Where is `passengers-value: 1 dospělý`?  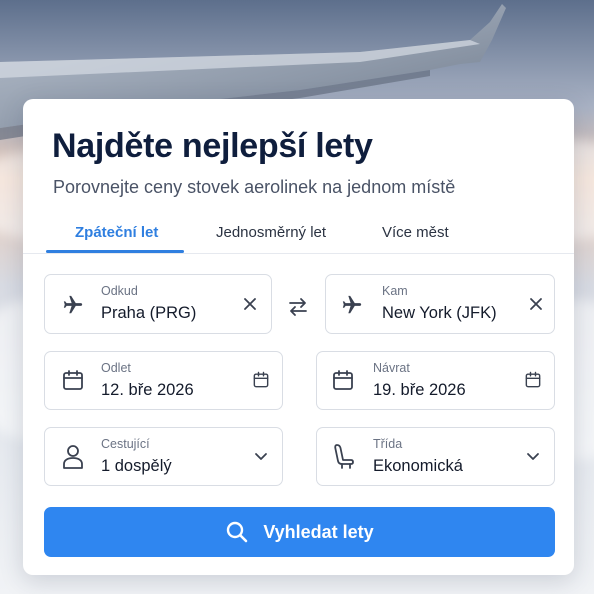 passengers-value: 1 dospělý is located at coordinates (136, 466).